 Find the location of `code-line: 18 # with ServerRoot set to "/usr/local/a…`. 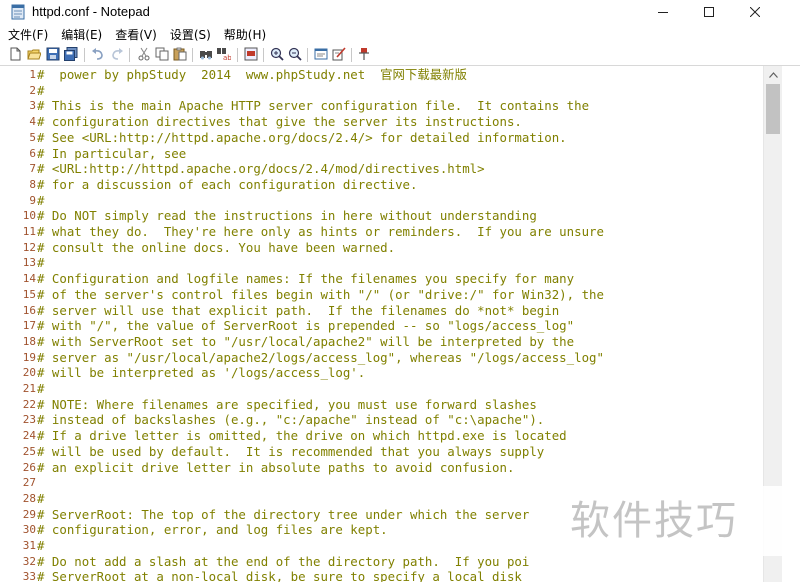

code-line: 18 # with ServerRoot set to "/usr/local/a… is located at coordinates (381, 342).